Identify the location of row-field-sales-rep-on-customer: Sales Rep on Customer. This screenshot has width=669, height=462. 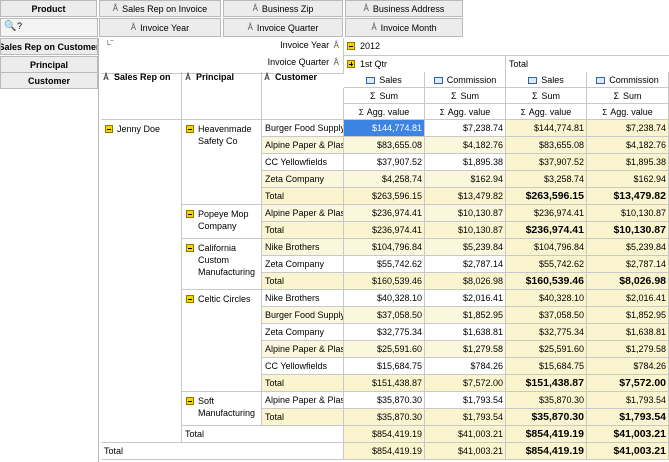
(49, 46).